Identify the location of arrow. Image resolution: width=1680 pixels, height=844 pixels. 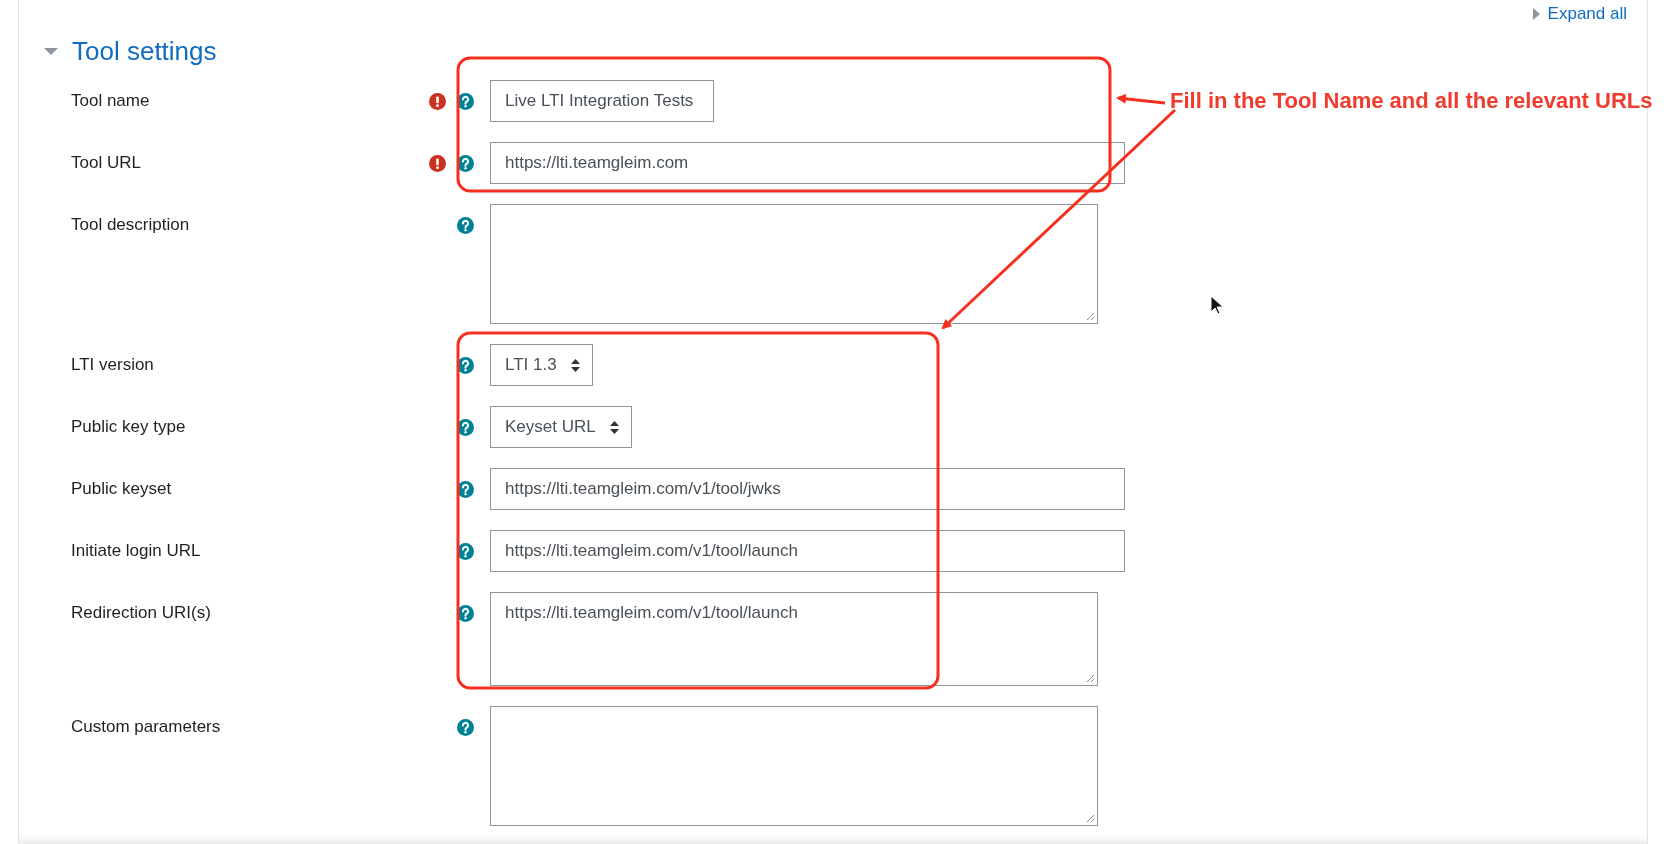
(1141, 99).